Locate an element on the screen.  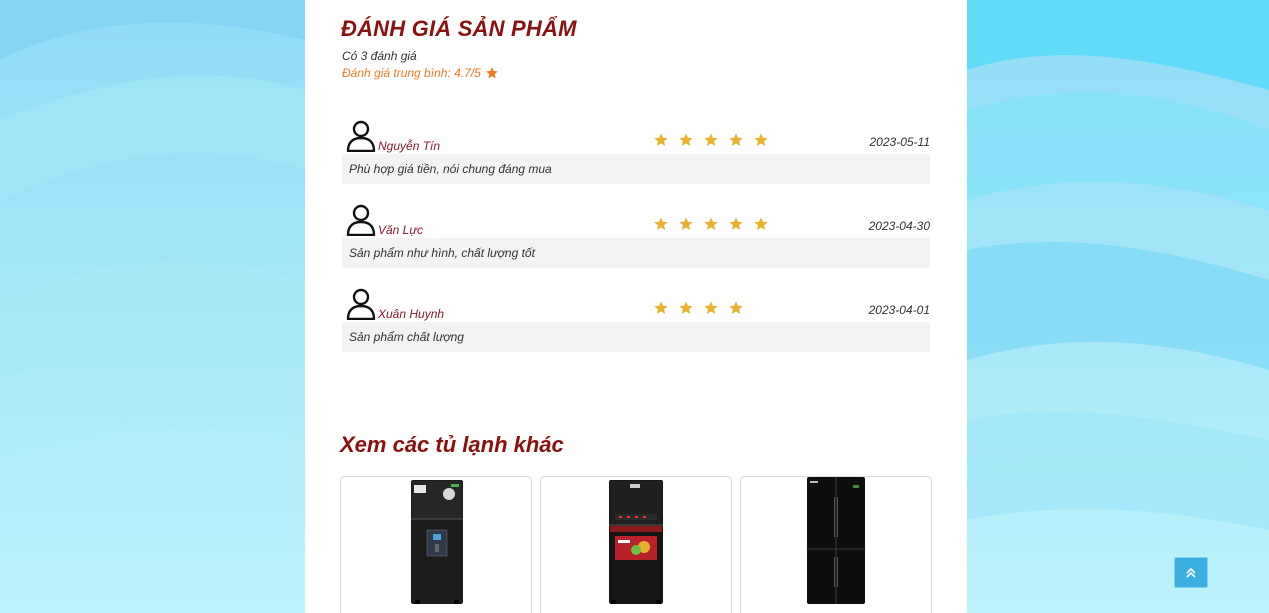
review-date: 2023-05-11 is located at coordinates (900, 142).